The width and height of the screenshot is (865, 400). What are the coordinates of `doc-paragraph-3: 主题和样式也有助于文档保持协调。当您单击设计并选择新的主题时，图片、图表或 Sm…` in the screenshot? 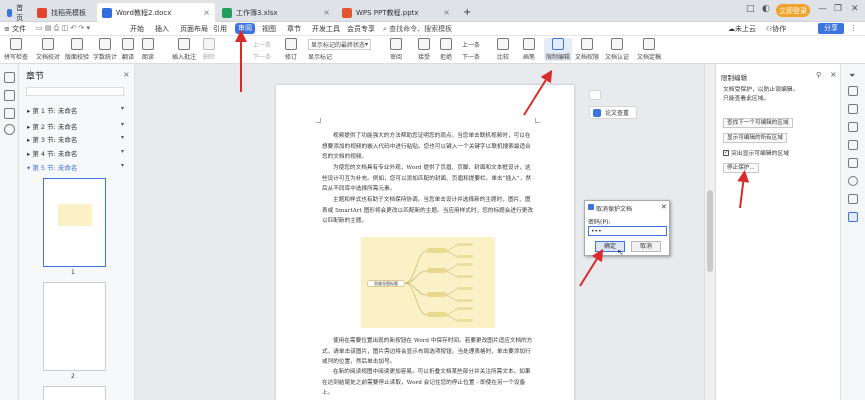 It's located at (428, 211).